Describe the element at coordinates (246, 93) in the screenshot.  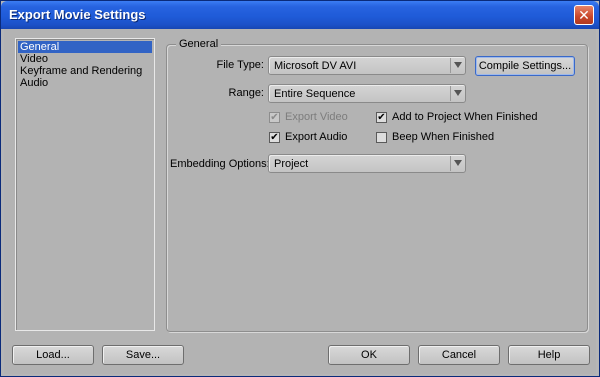
I see `range-label: Range:` at that location.